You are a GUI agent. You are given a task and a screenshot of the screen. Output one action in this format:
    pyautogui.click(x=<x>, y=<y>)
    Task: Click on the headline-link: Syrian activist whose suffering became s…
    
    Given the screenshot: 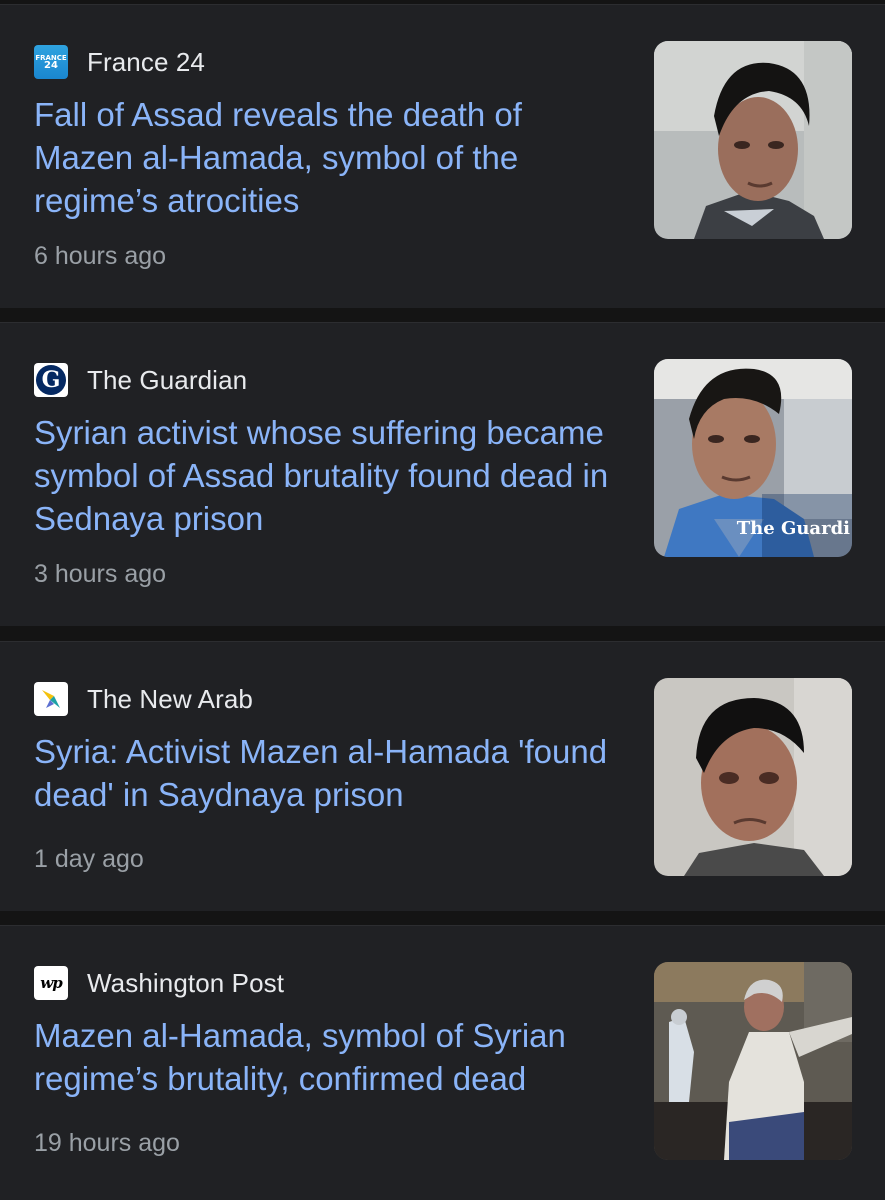 What is the action you would take?
    pyautogui.click(x=324, y=475)
    